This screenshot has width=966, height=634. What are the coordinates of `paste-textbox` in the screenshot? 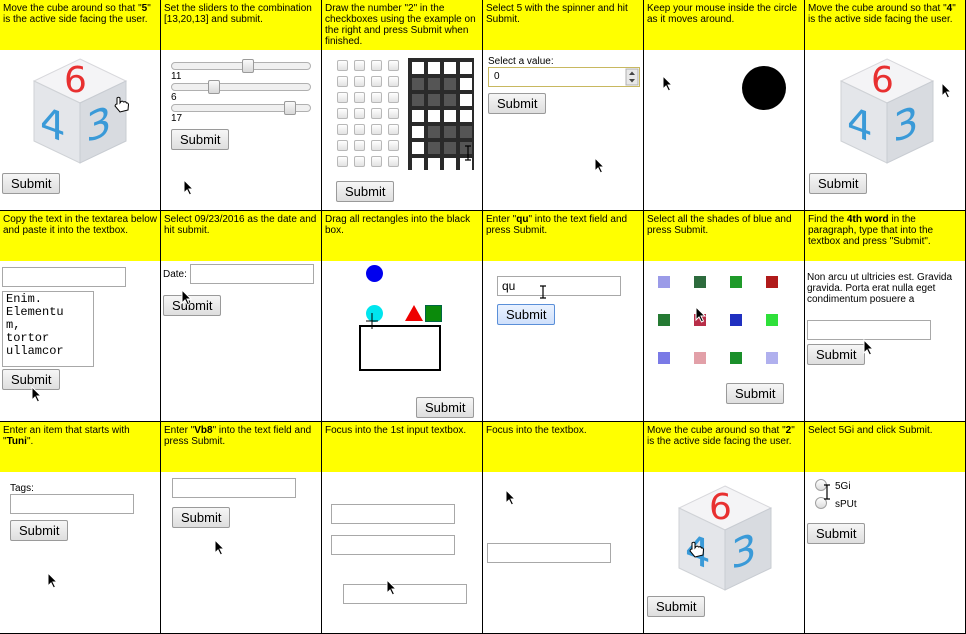 It's located at (64, 277).